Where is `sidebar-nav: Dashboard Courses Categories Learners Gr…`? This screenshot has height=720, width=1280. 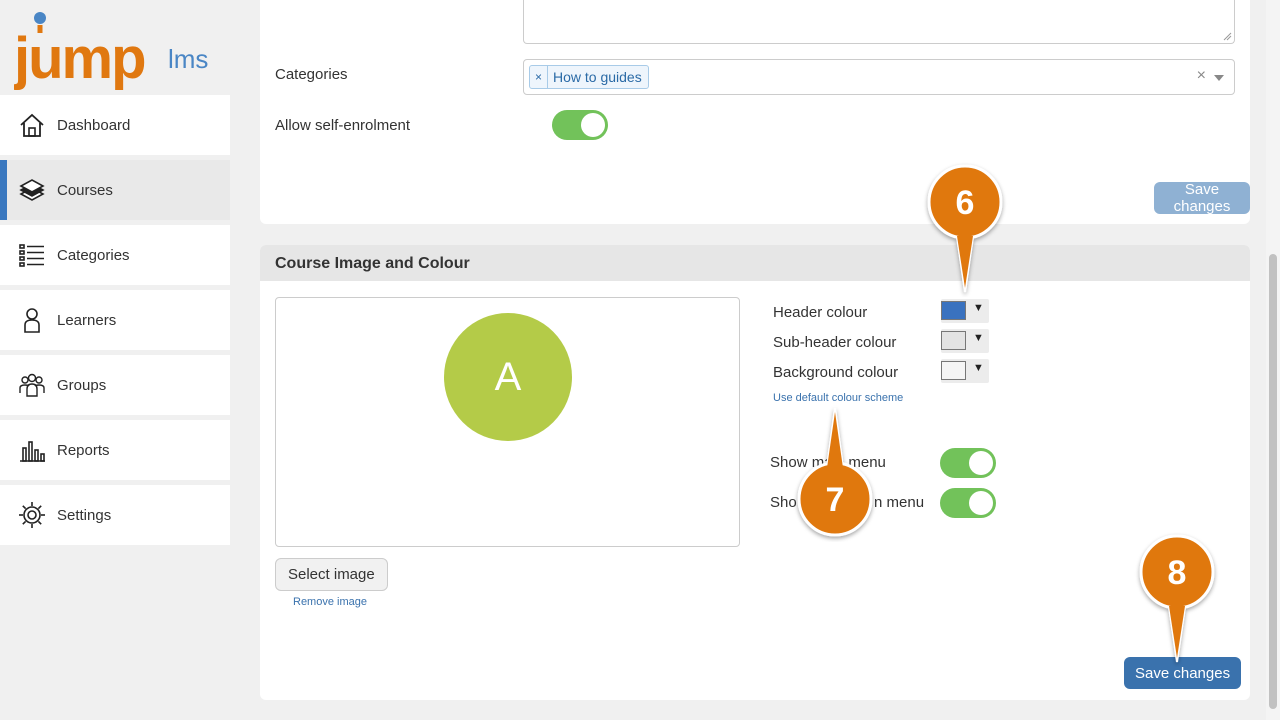 sidebar-nav: Dashboard Courses Categories Learners Gr… is located at coordinates (115, 322).